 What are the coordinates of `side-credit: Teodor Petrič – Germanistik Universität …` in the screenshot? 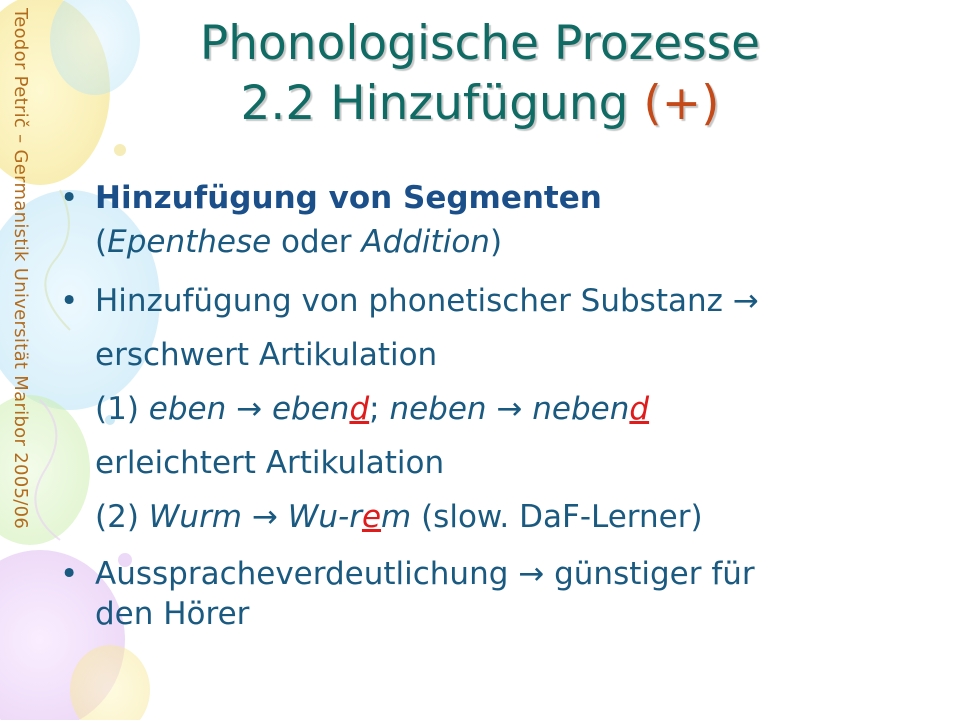 It's located at (20, 269).